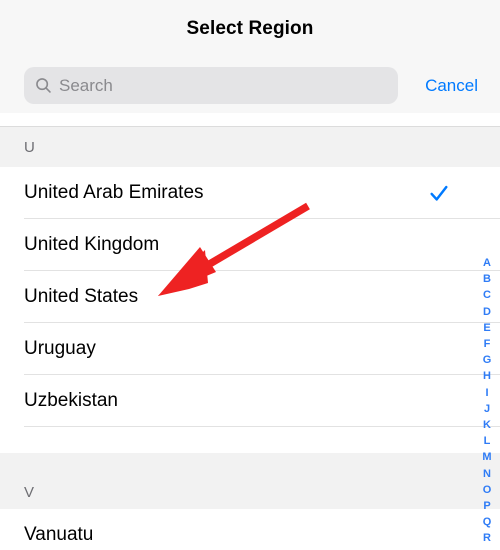  Describe the element at coordinates (250, 440) in the screenshot. I see `section-gap` at that location.